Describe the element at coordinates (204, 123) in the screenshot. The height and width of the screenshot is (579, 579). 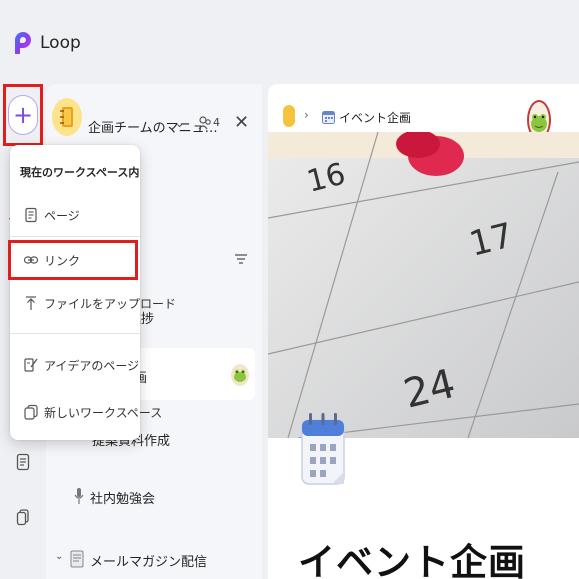
I see `members-icon` at that location.